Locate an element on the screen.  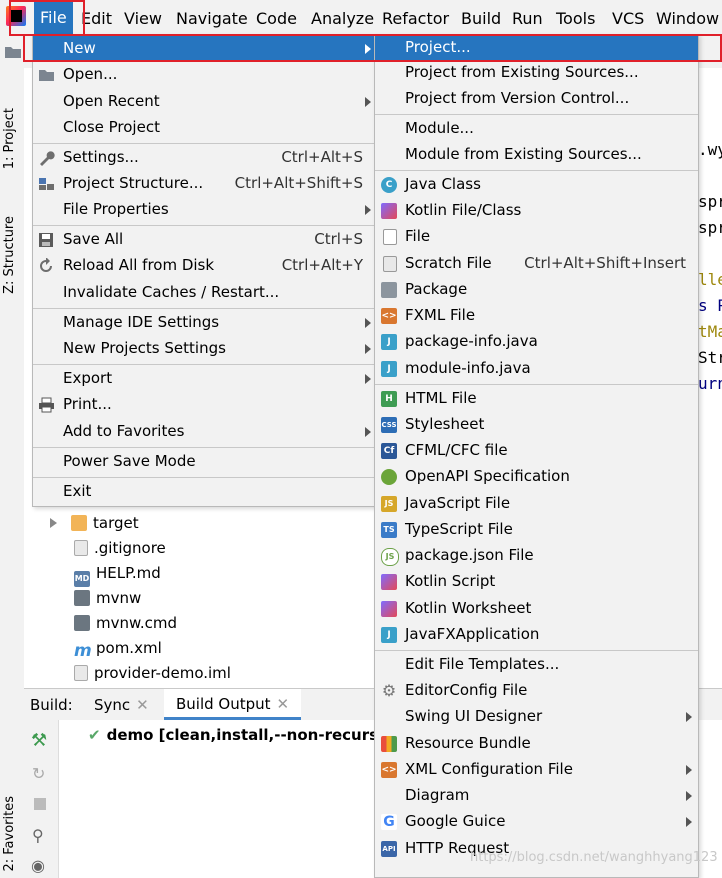
javascript-file-icon: JS is located at coordinates (389, 504).